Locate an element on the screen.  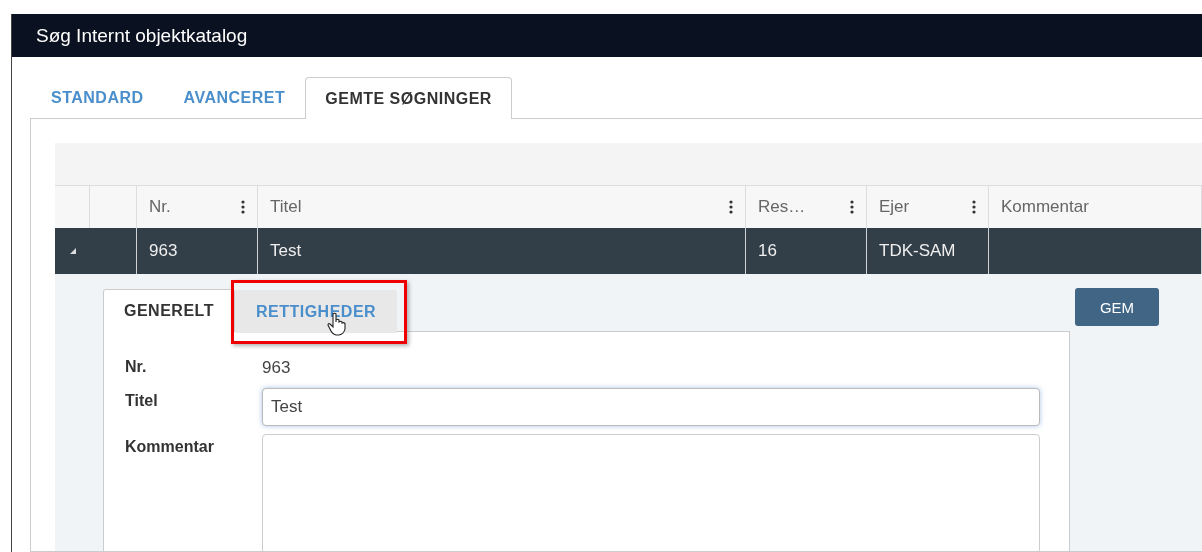
table-cell: Test is located at coordinates (286, 251).